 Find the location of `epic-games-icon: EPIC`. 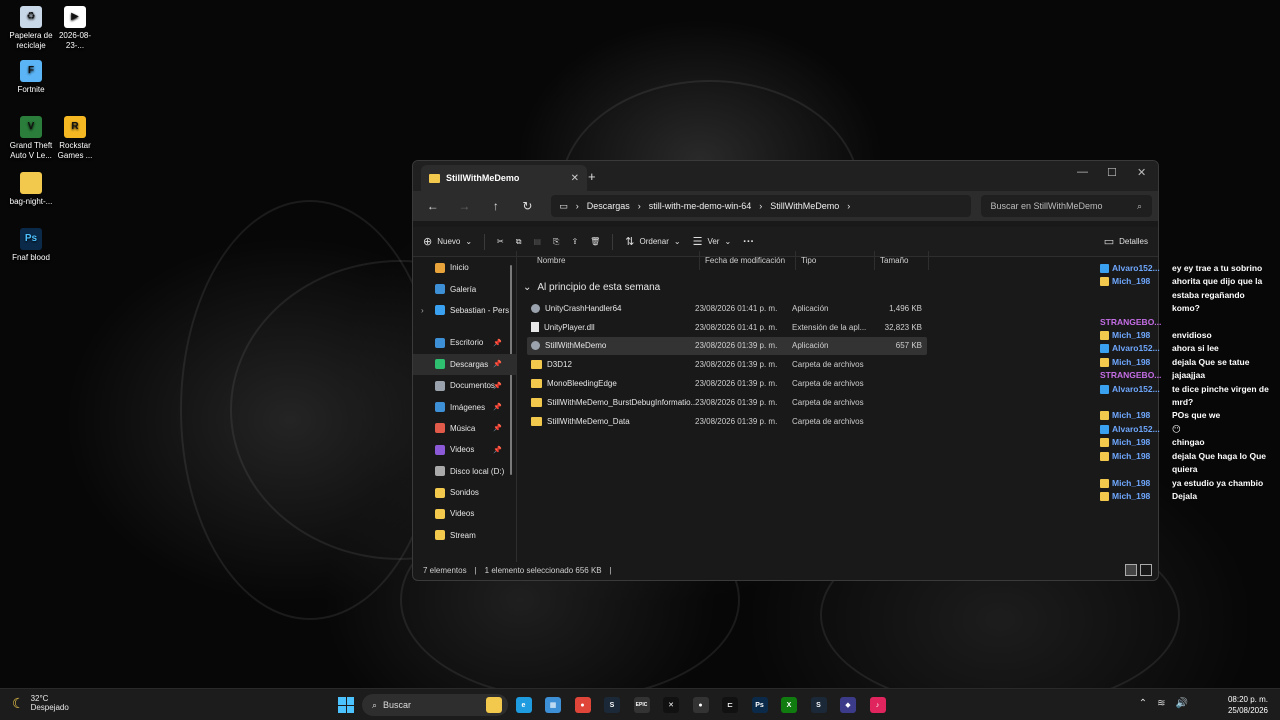

epic-games-icon: EPIC is located at coordinates (641, 705).